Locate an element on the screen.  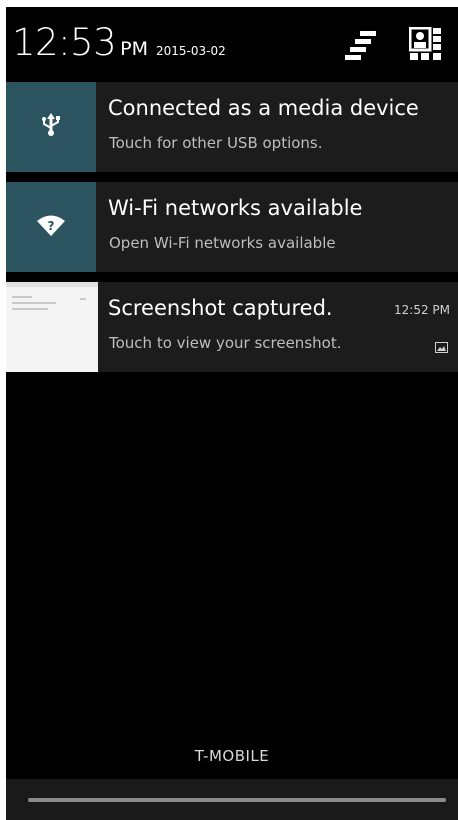
wifi-question-icon: ? is located at coordinates (51, 227).